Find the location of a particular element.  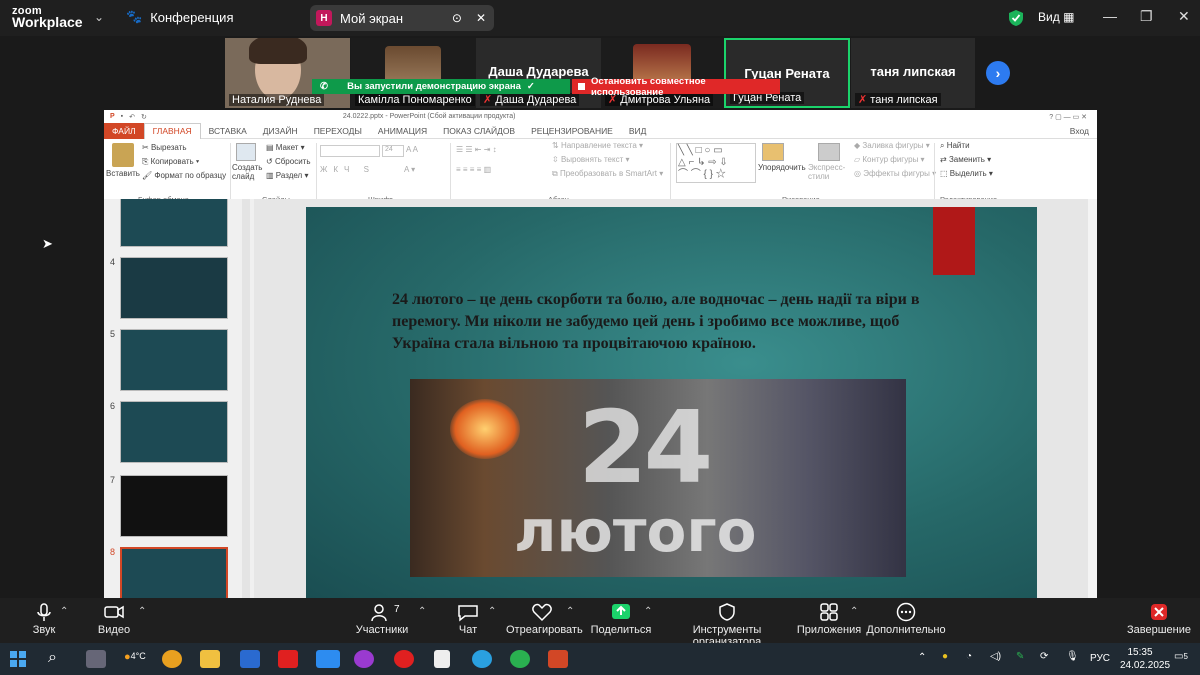

new-slide-icon is located at coordinates (246, 152).